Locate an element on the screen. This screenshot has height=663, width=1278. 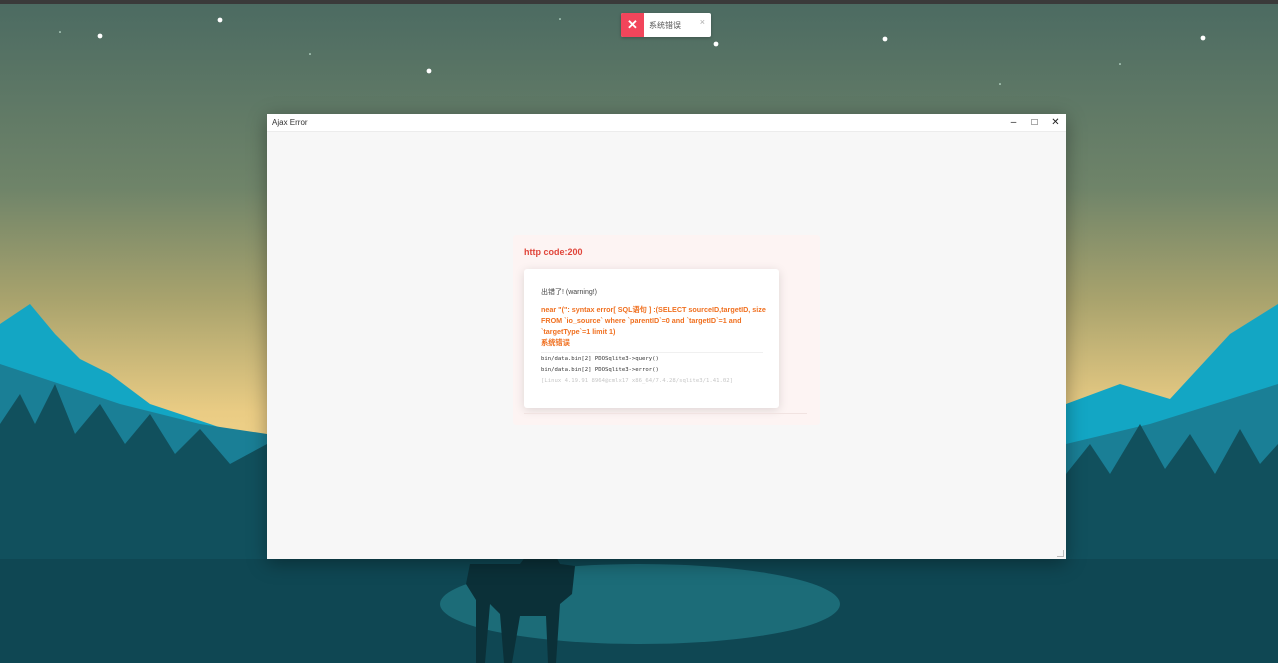
maximize-button: □ is located at coordinates (1034, 122).